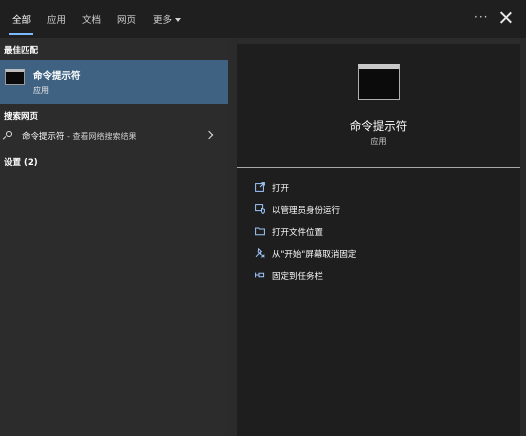  What do you see at coordinates (481, 17) in the screenshot?
I see `more-options-icon: ···` at bounding box center [481, 17].